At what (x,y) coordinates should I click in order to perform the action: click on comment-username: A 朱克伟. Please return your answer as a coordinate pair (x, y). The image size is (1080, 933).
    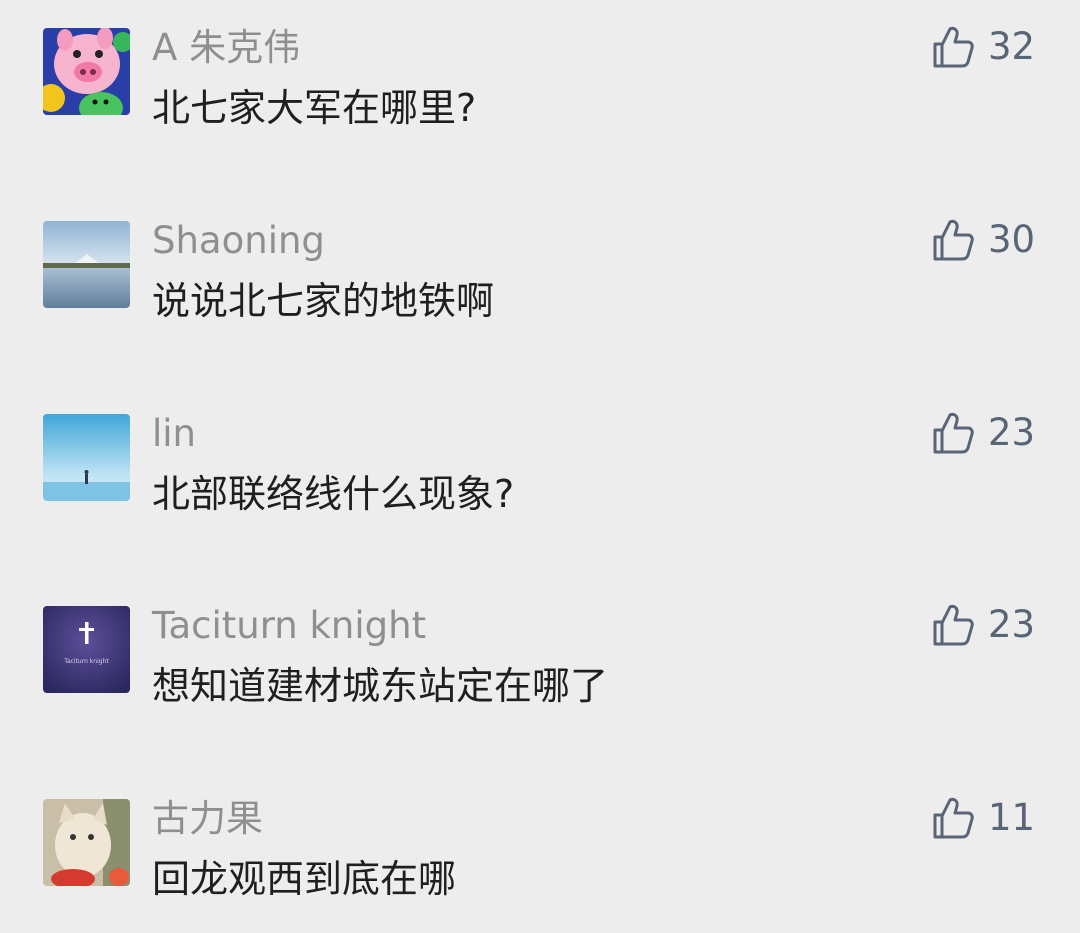
    Looking at the image, I should click on (226, 48).